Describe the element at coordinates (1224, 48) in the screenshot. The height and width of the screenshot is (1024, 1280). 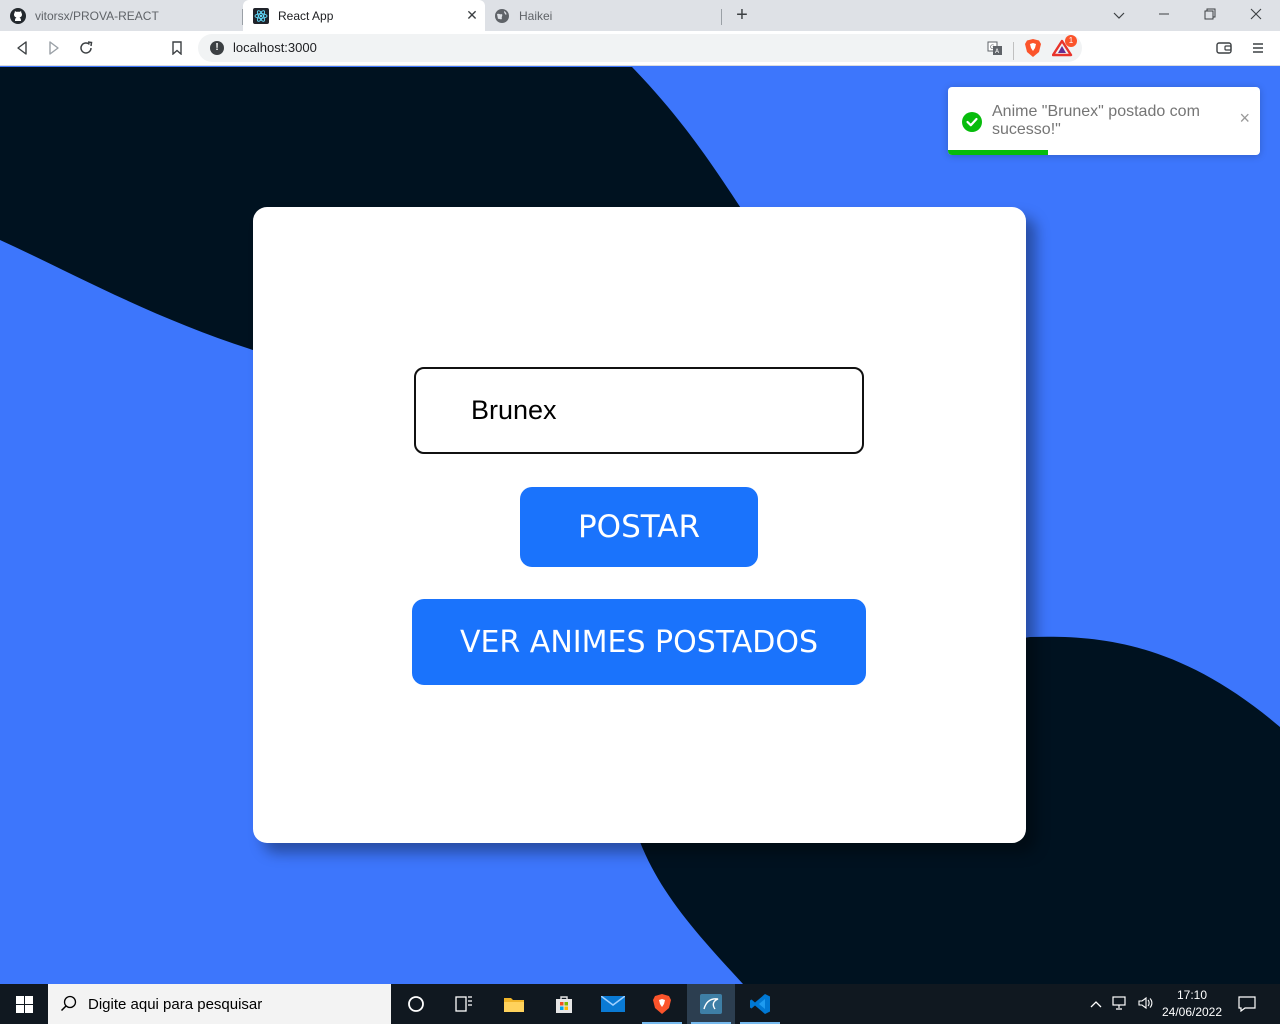
I see `wallet-icon` at that location.